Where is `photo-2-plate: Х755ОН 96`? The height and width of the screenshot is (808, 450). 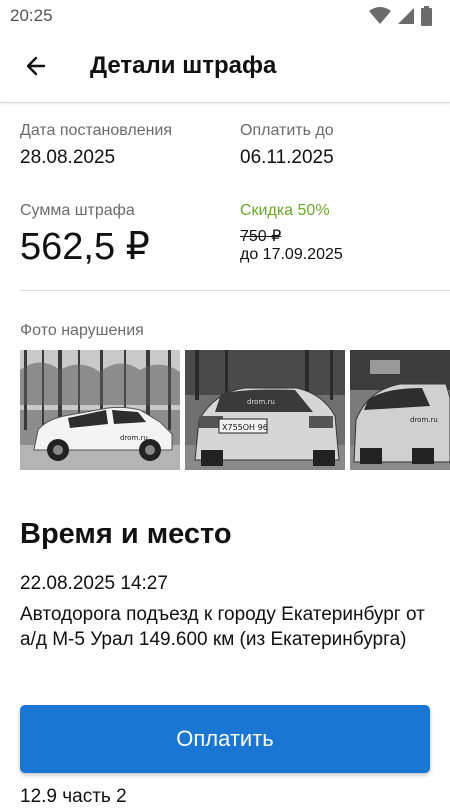
photo-2-plate: Х755ОН 96 is located at coordinates (245, 427).